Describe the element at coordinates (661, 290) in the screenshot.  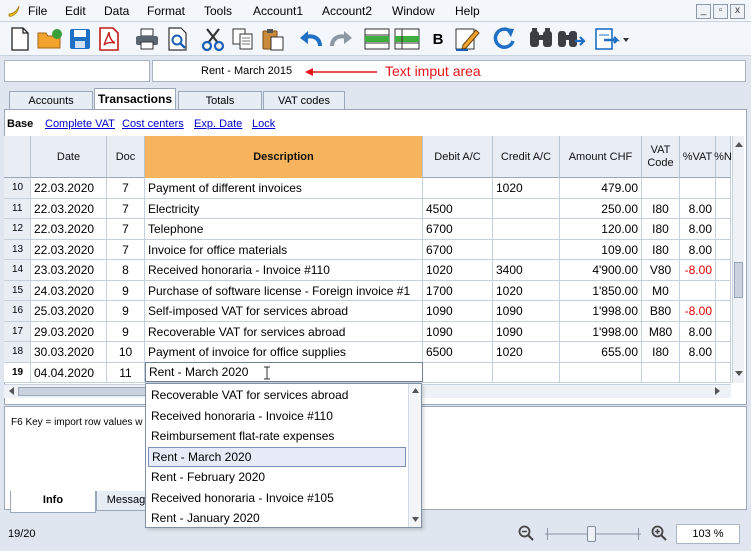
I see `cell-vat-code: M0` at that location.